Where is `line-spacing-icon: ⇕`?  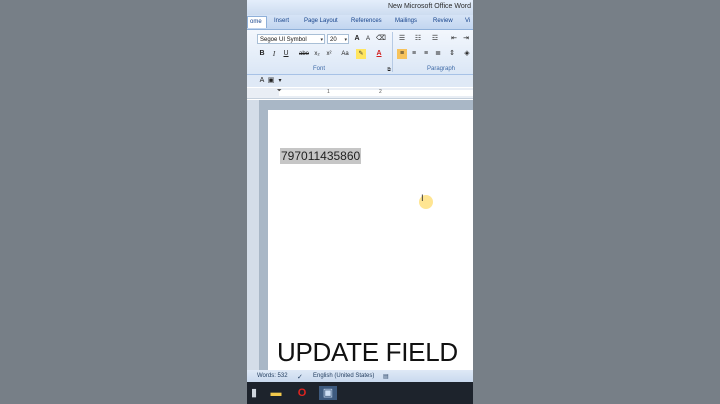
line-spacing-icon: ⇕ is located at coordinates (452, 54).